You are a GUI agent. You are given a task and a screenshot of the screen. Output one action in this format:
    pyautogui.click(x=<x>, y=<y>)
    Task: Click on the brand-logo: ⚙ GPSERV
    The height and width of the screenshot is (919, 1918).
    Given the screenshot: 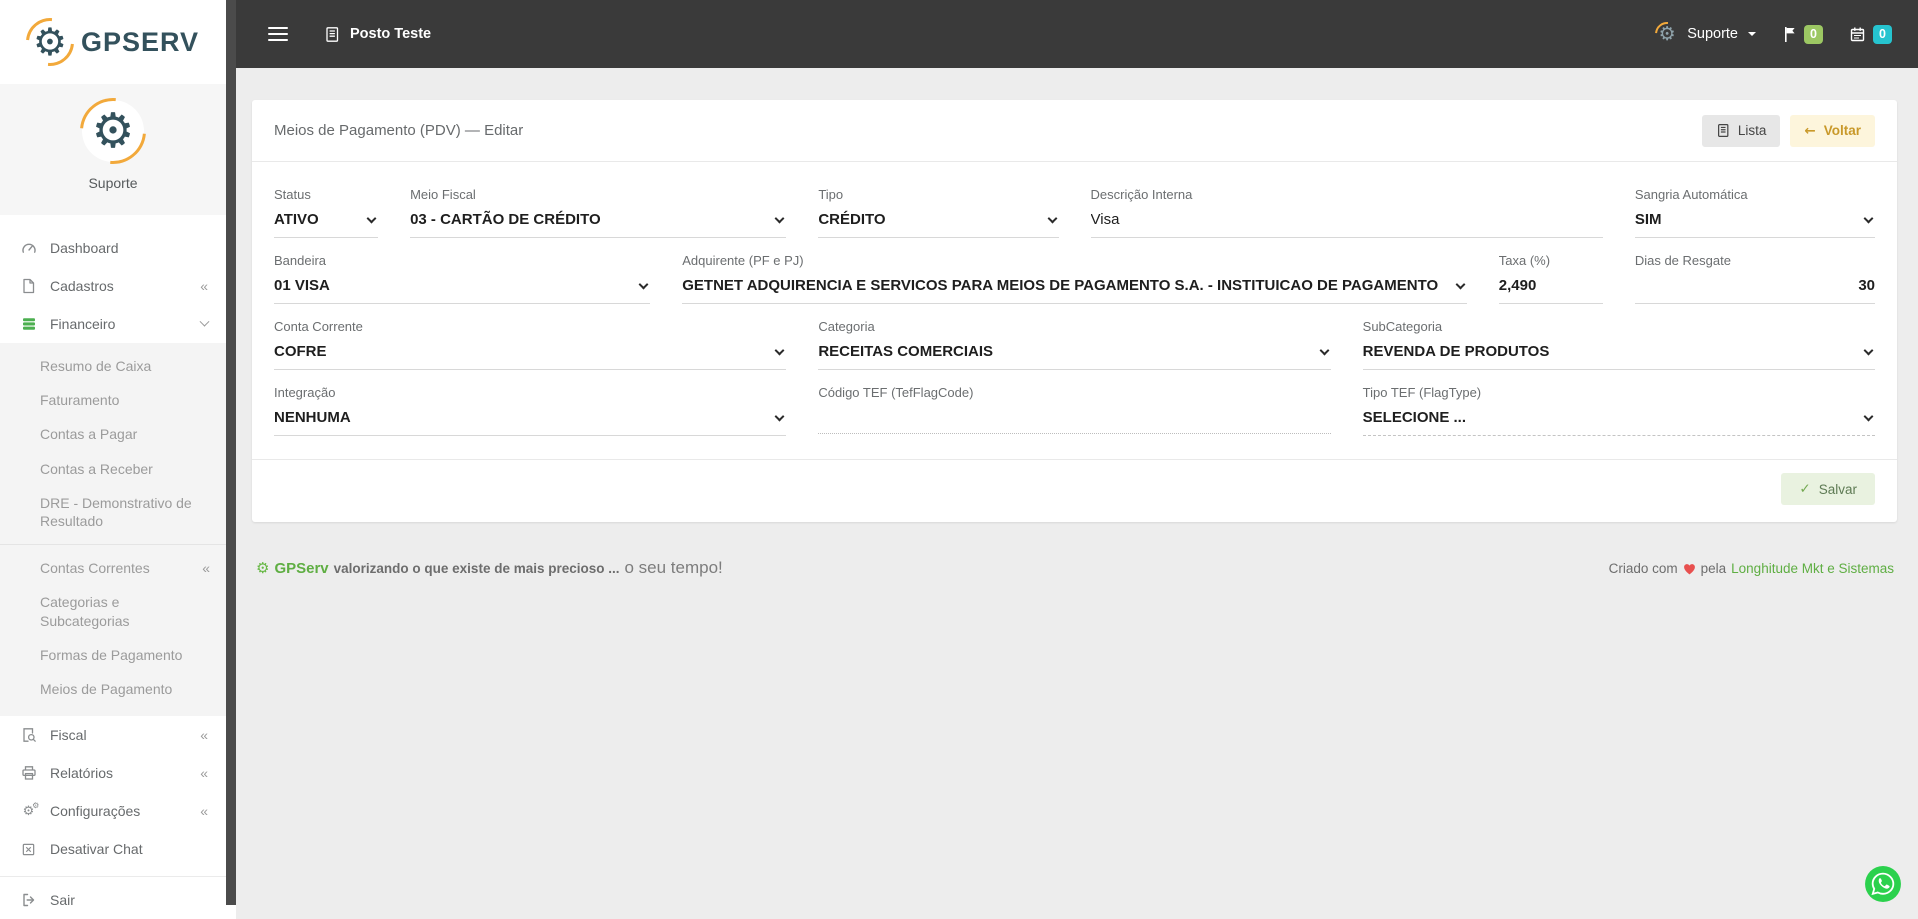 What is the action you would take?
    pyautogui.click(x=113, y=42)
    